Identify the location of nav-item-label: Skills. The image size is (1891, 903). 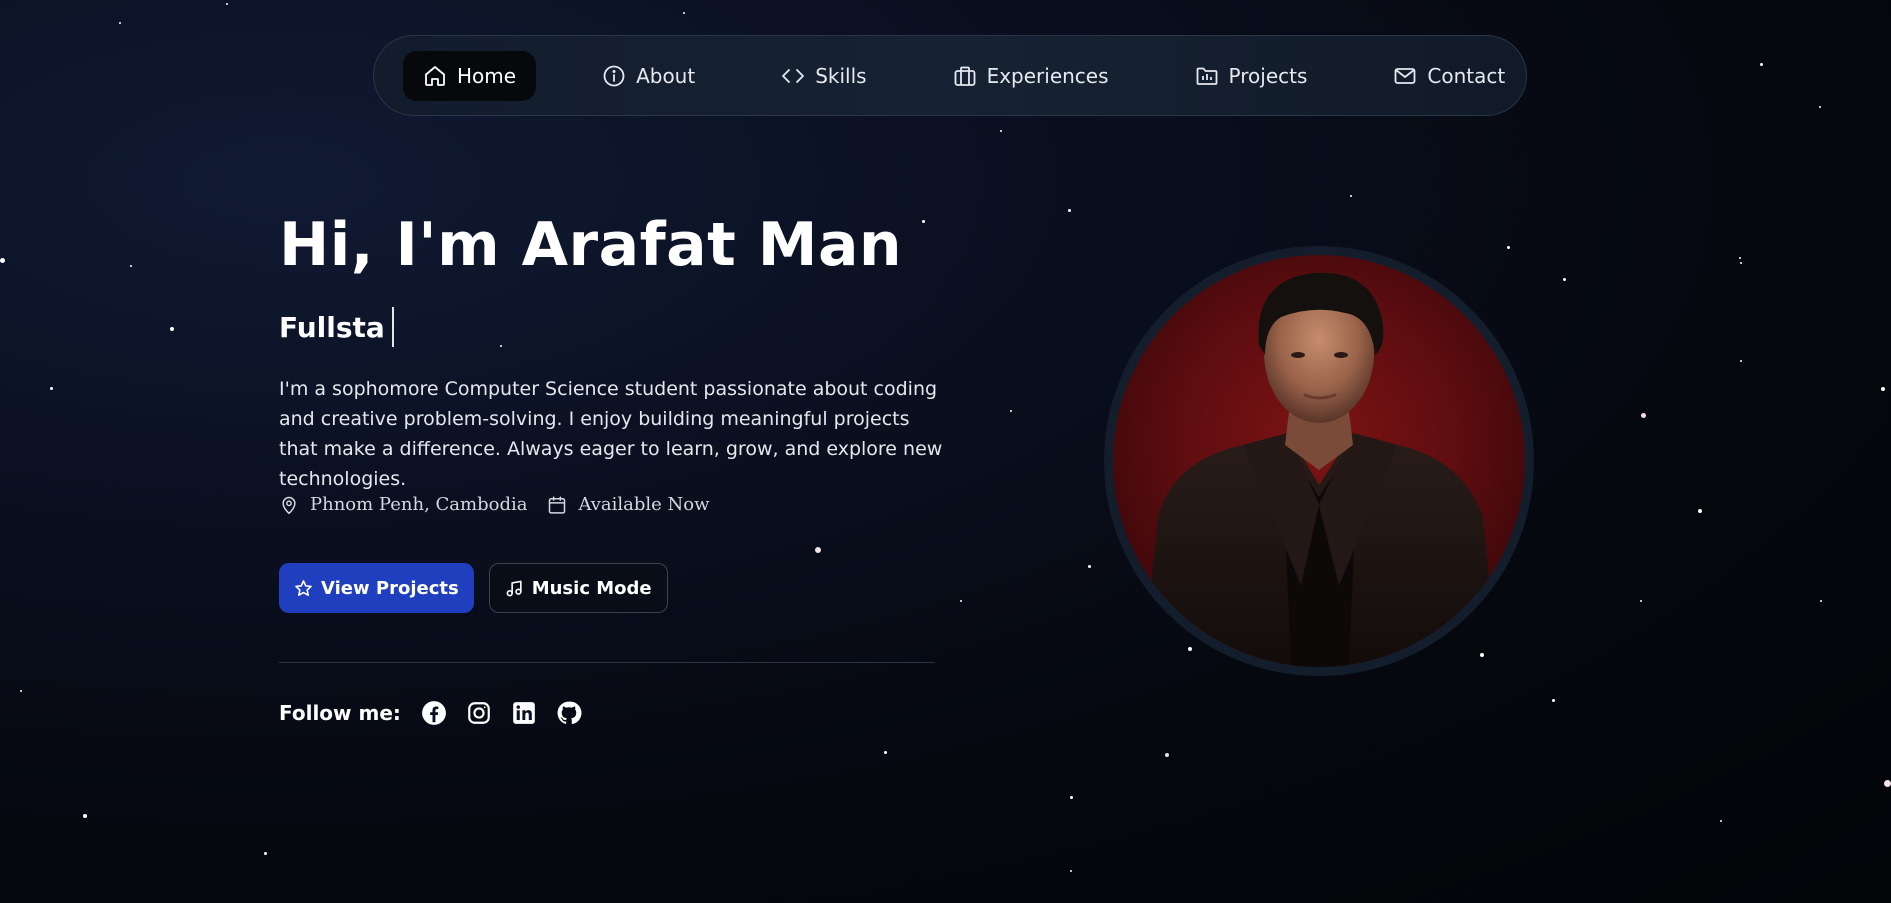
(841, 75).